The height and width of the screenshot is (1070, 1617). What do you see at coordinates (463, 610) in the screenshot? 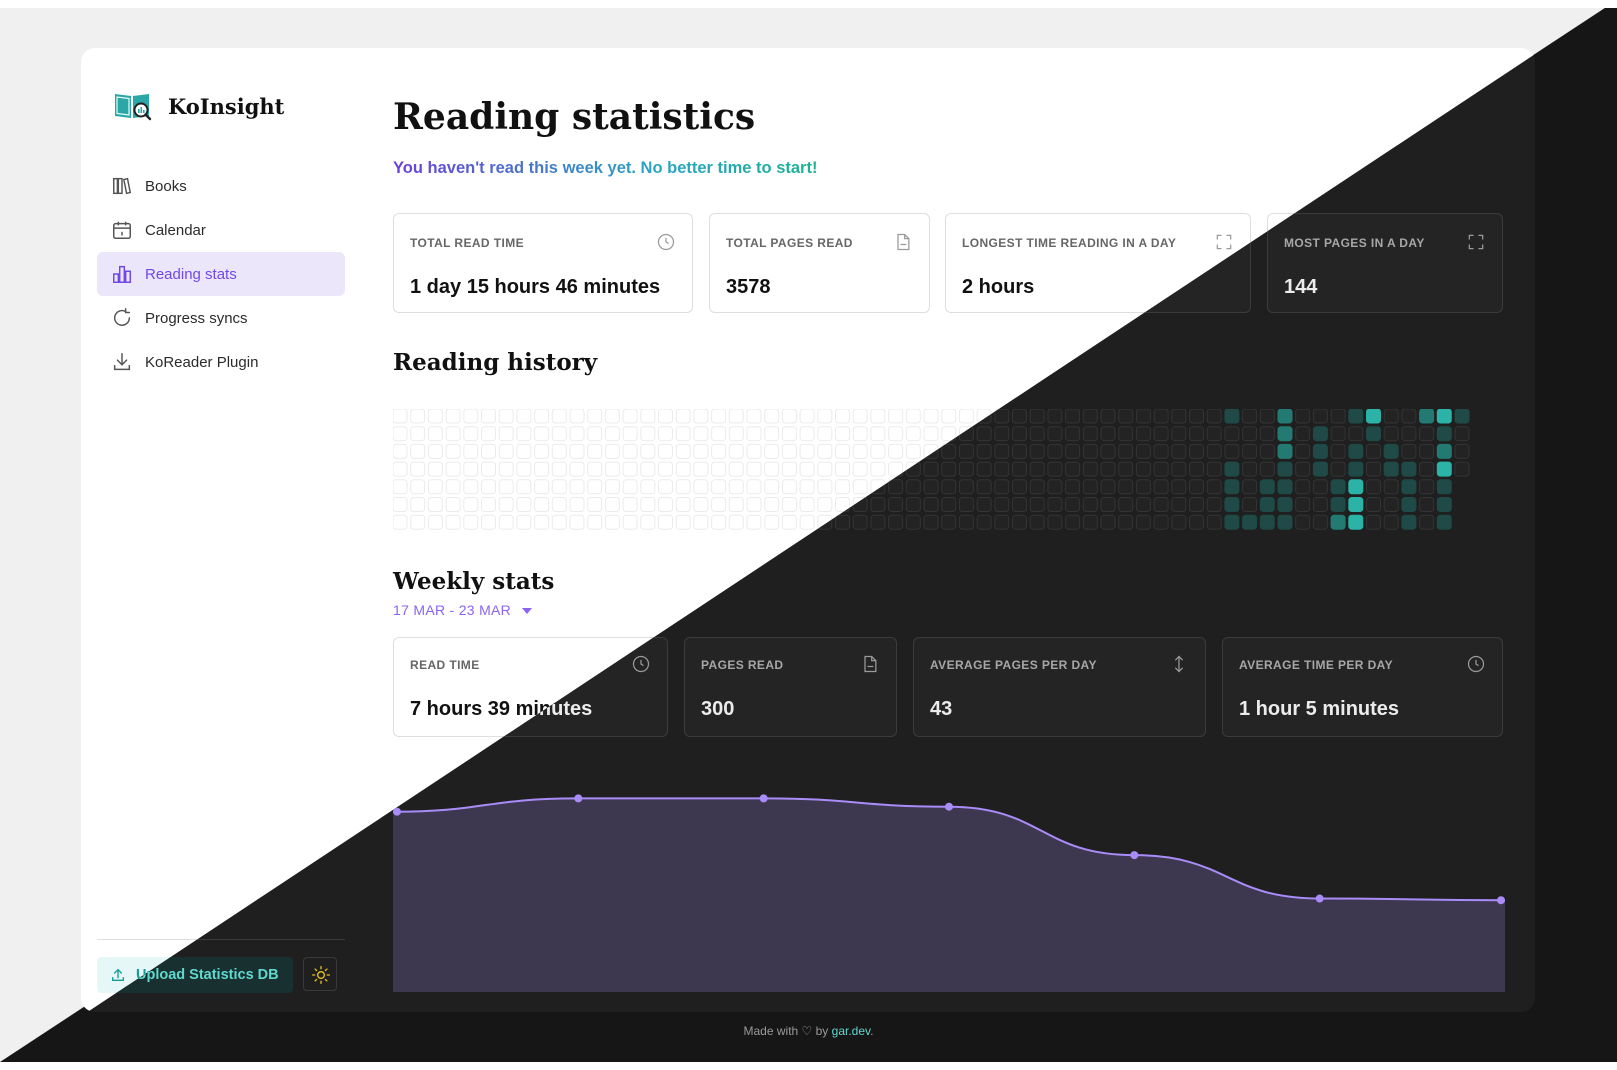
I see `week-range-dropdown: 17 MAR - 23 MAR` at bounding box center [463, 610].